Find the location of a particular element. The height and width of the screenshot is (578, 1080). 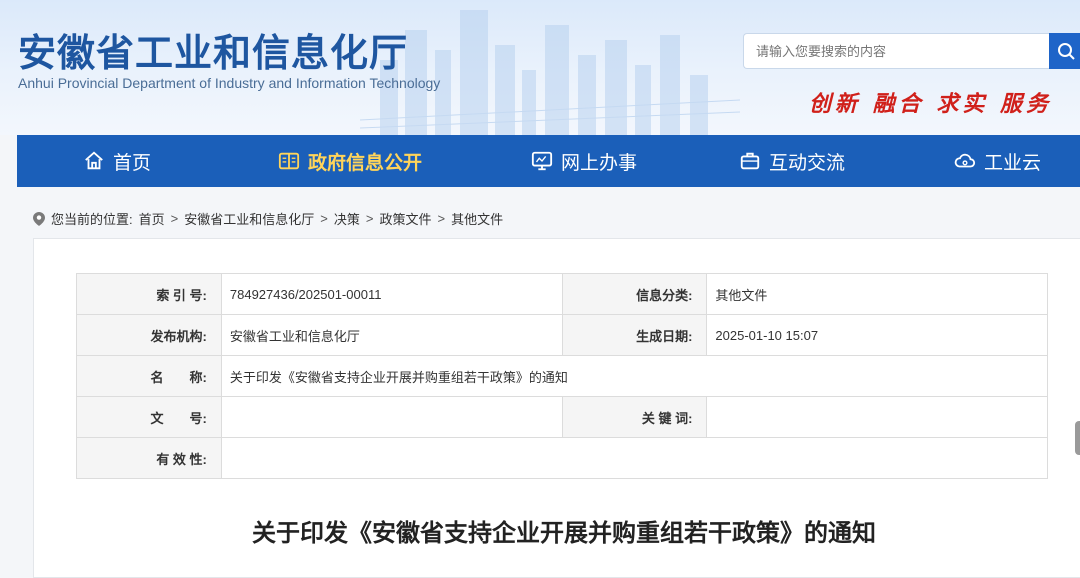

table-row: 索 引 号: 784927436/202501-00011 信息分类: 其他文件 is located at coordinates (562, 294).